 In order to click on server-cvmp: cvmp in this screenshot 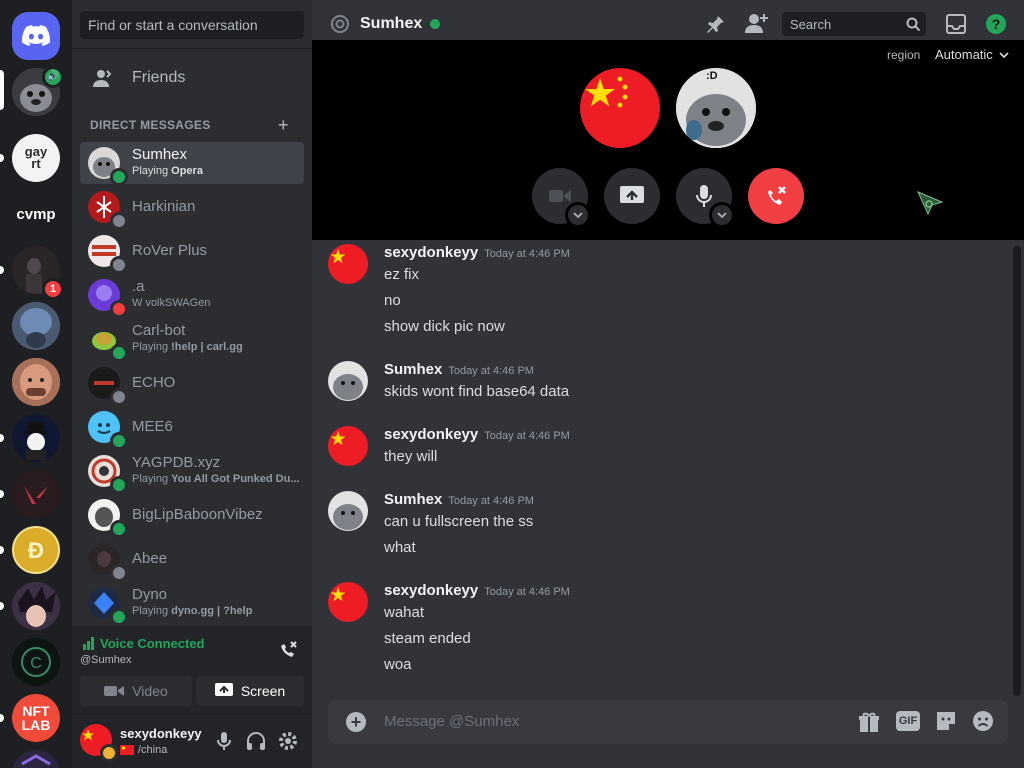, I will do `click(36, 214)`.